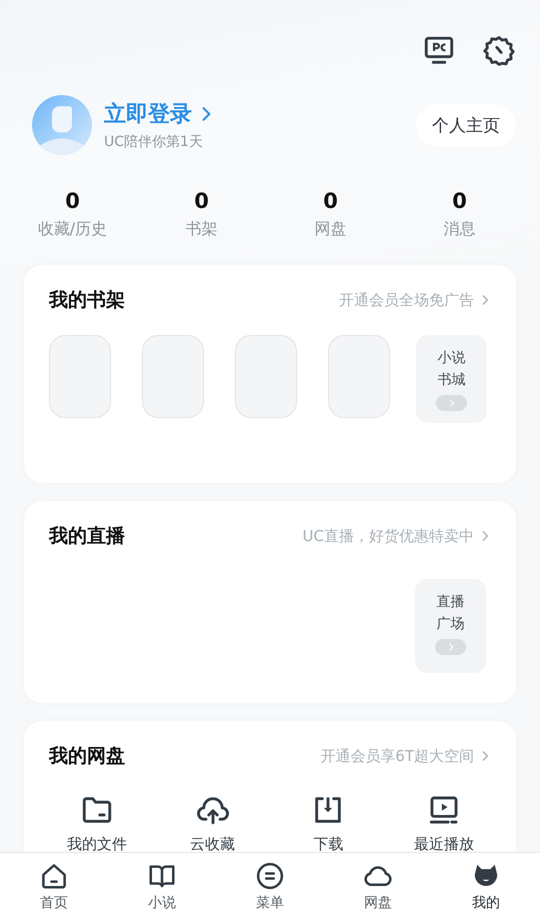 The height and width of the screenshot is (924, 540). Describe the element at coordinates (270, 892) in the screenshot. I see `tab-item: 菜单` at that location.